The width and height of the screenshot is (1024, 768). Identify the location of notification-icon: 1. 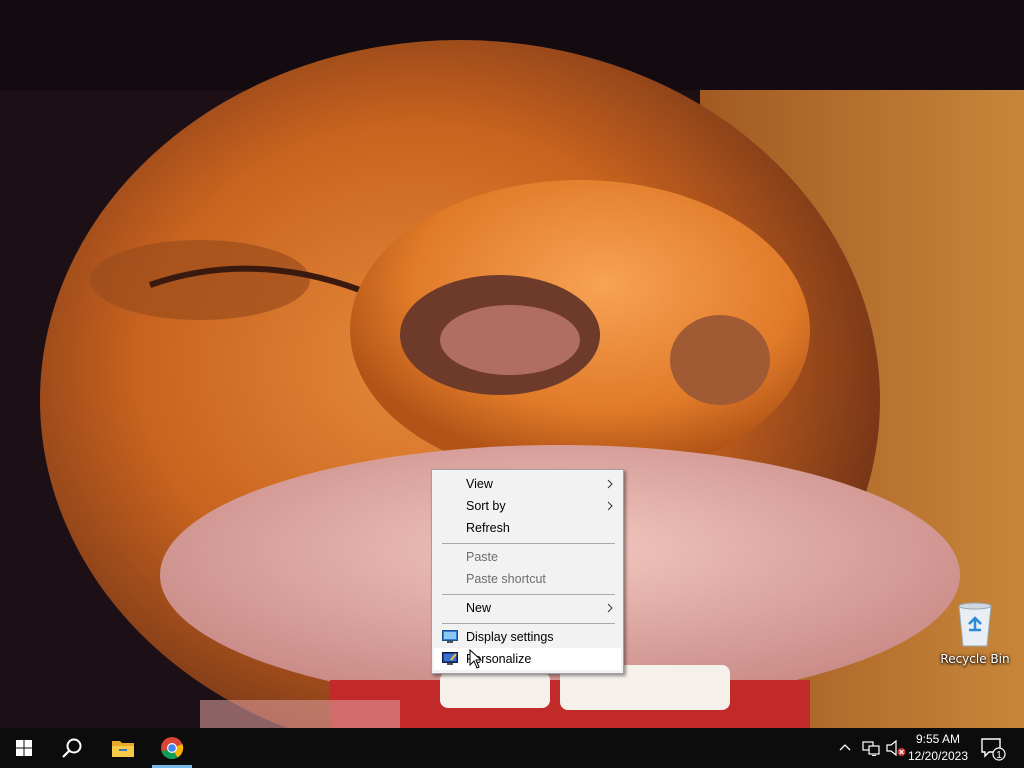
(993, 749).